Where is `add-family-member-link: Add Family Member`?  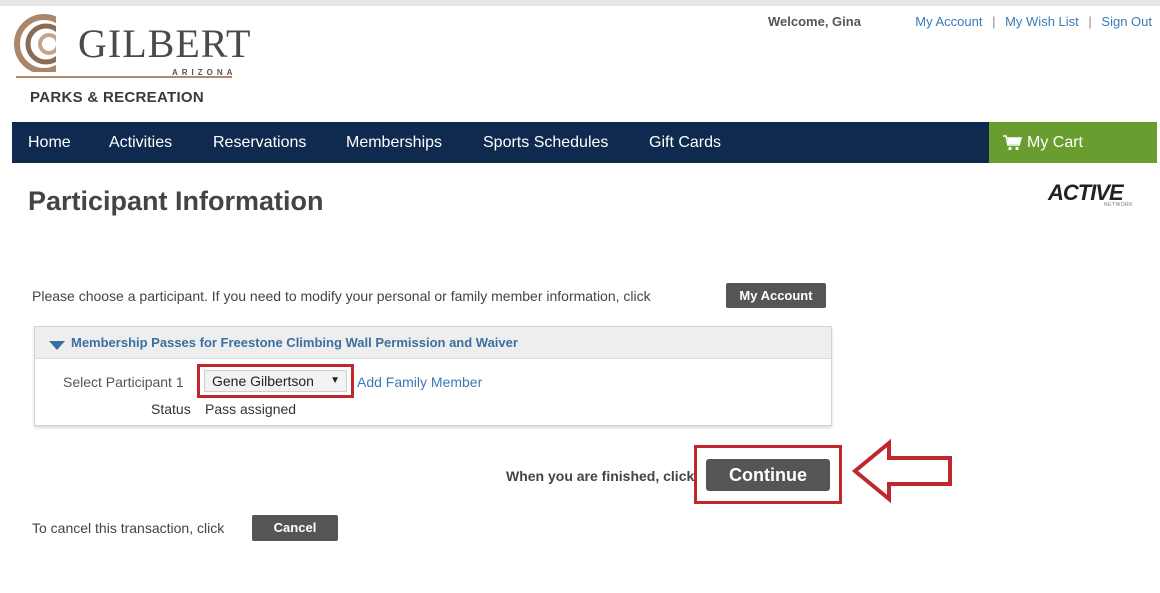 add-family-member-link: Add Family Member is located at coordinates (419, 382).